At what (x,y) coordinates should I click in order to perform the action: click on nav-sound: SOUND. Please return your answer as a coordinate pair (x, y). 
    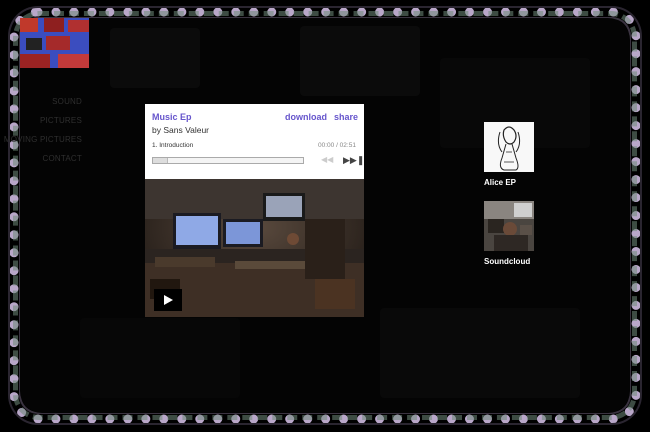
    Looking at the image, I should click on (41, 105).